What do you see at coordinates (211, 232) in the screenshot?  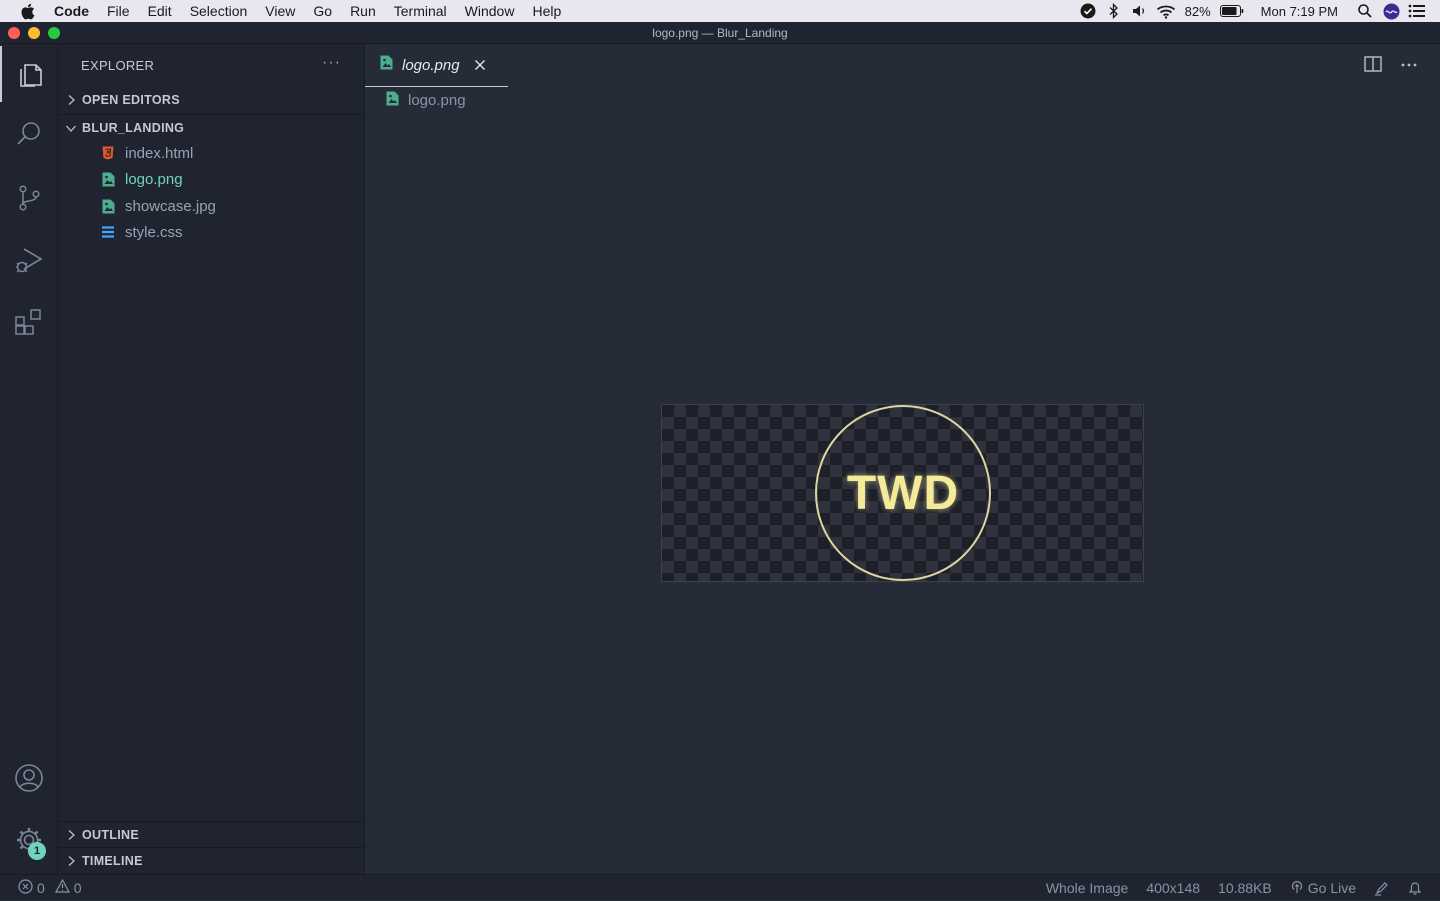 I see `file-item-style-css: style.css` at bounding box center [211, 232].